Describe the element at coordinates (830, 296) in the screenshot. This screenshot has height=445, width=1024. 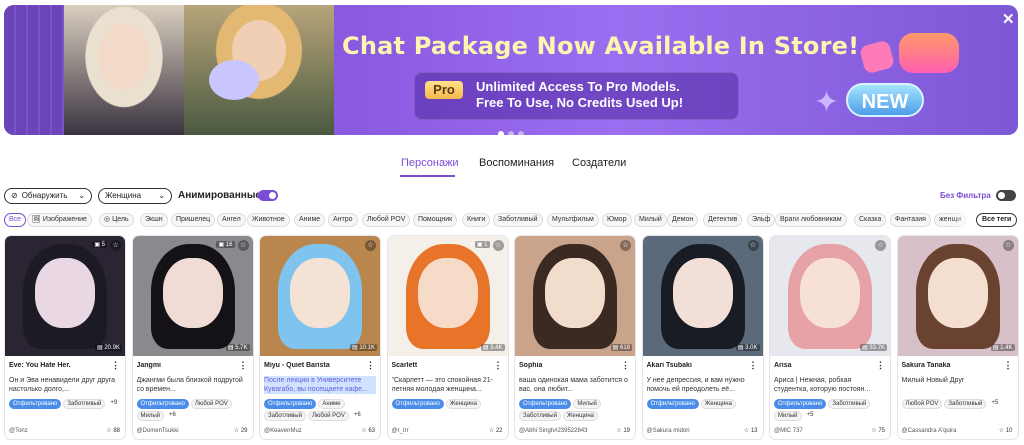
I see `character-image: ☆ ▤ 33.7K` at that location.